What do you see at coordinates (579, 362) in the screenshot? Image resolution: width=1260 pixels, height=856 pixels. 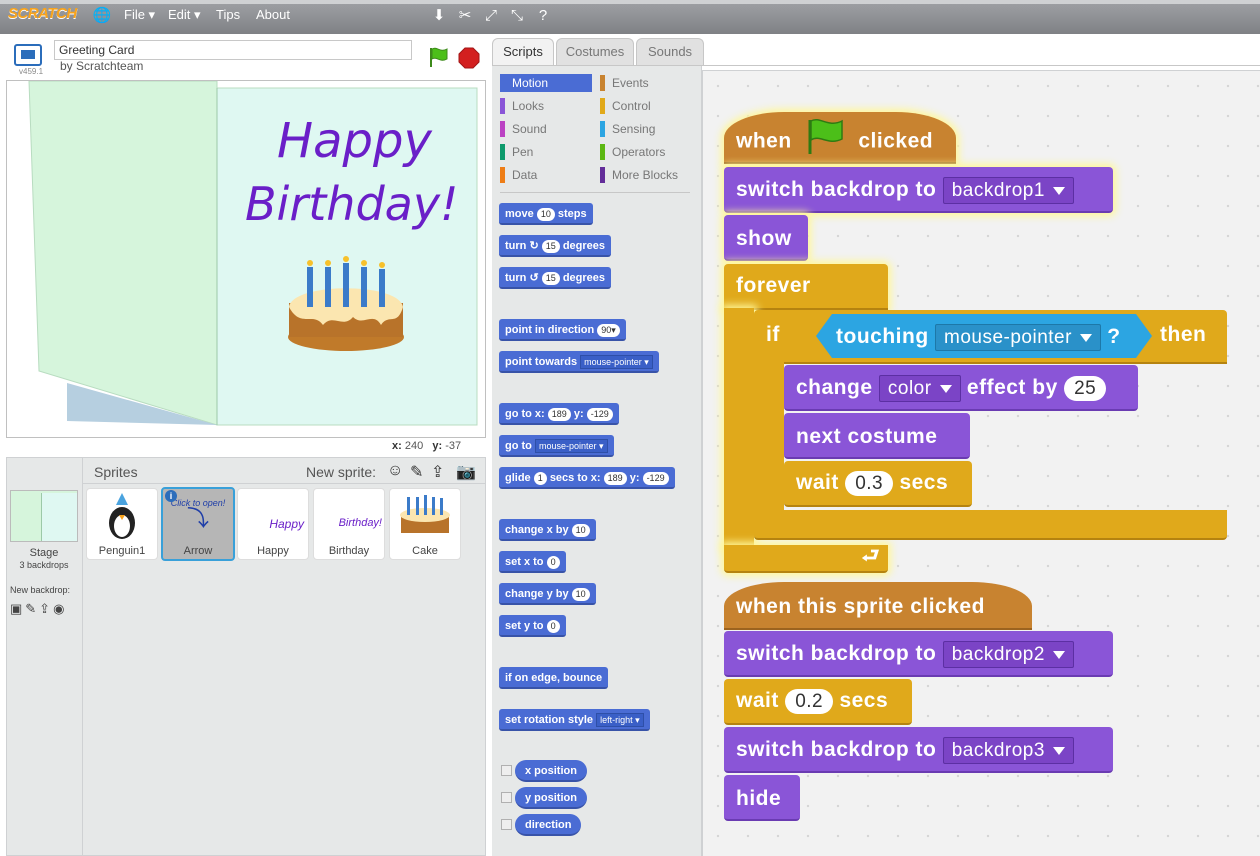 I see `block-point-towards: point towards mouse-pointer ▾` at bounding box center [579, 362].